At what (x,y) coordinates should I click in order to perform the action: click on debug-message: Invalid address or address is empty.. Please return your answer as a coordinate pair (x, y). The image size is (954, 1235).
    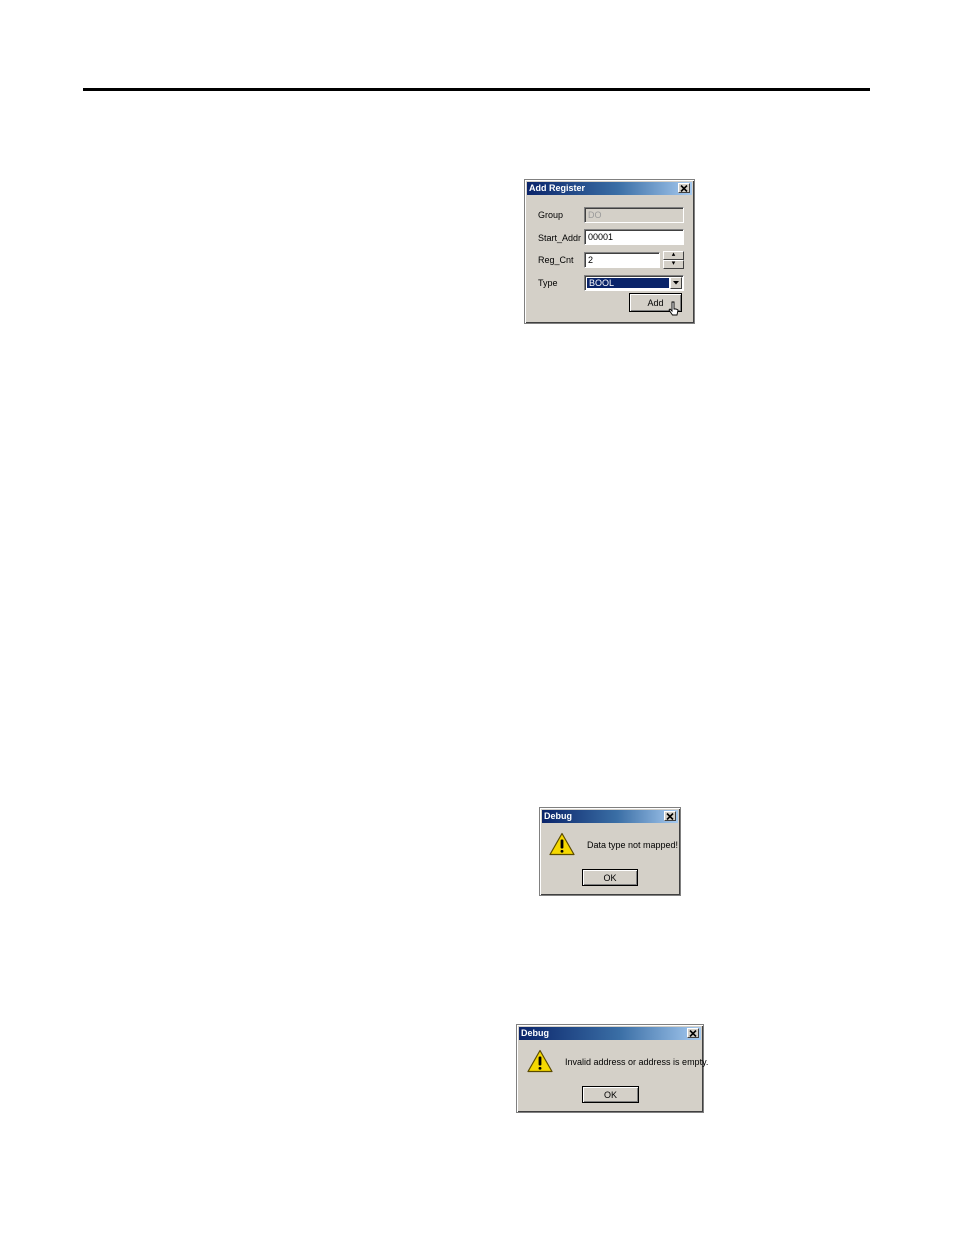
    Looking at the image, I should click on (637, 1062).